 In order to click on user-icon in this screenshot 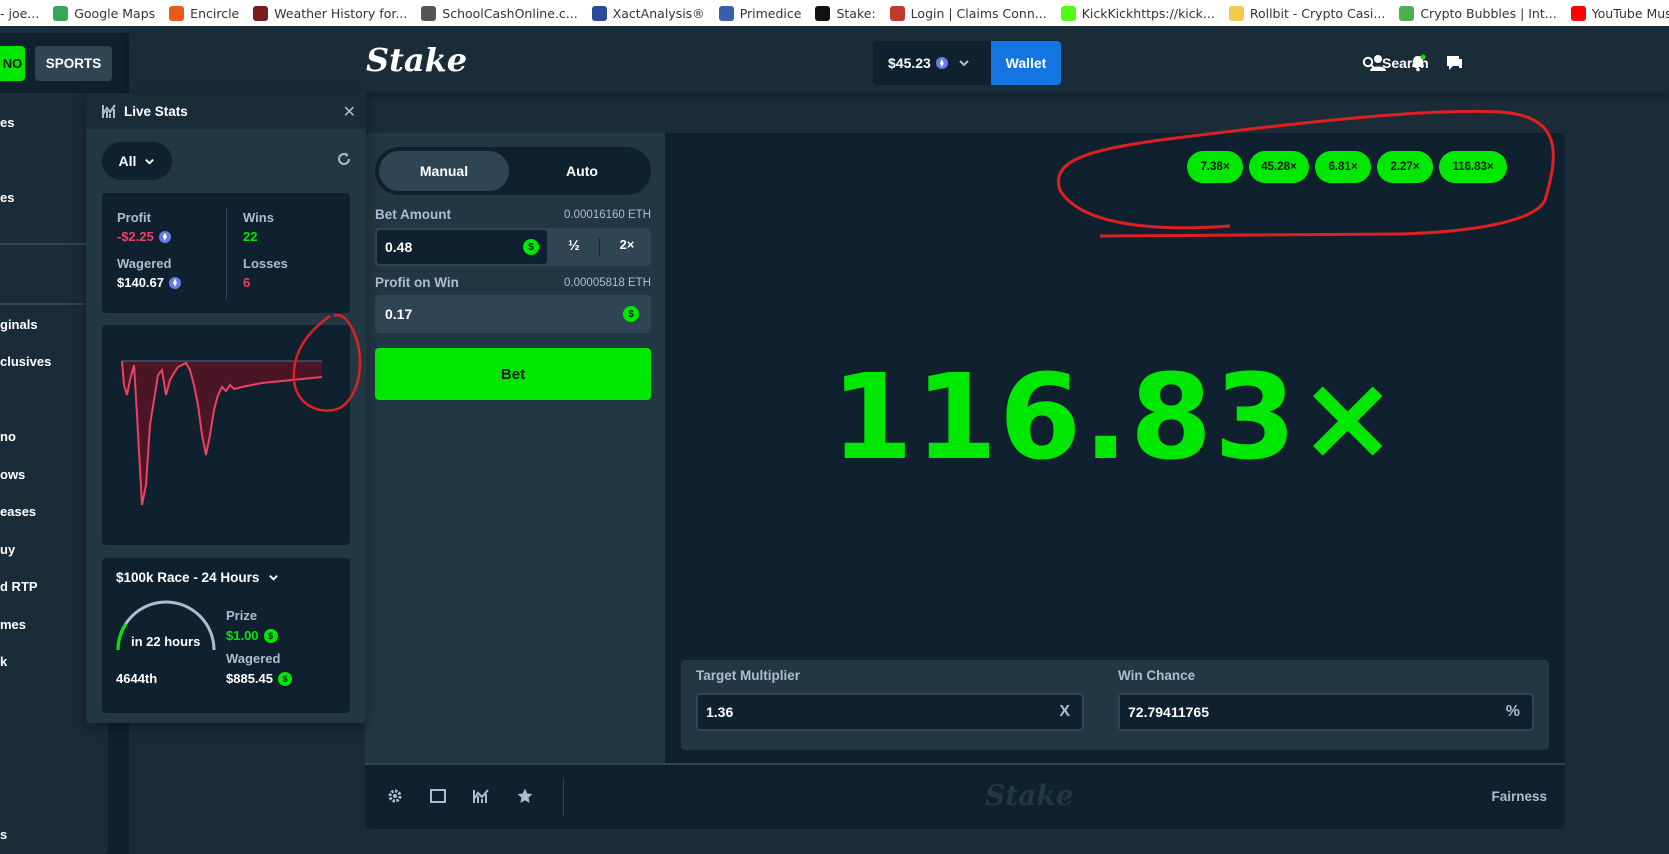, I will do `click(1378, 63)`.